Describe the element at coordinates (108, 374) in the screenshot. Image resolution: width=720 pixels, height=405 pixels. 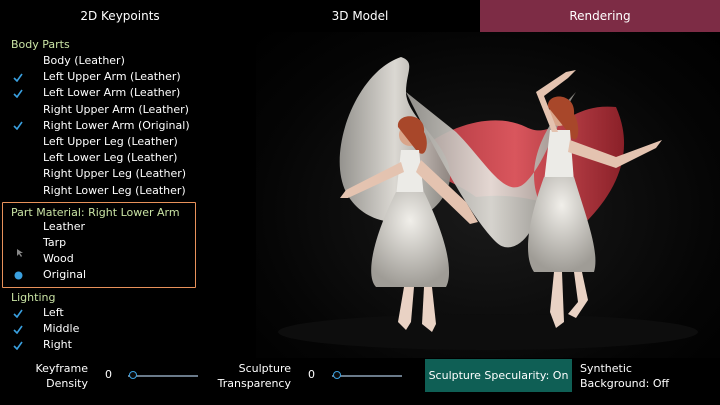
I see `keyframe-density-value: 0` at that location.